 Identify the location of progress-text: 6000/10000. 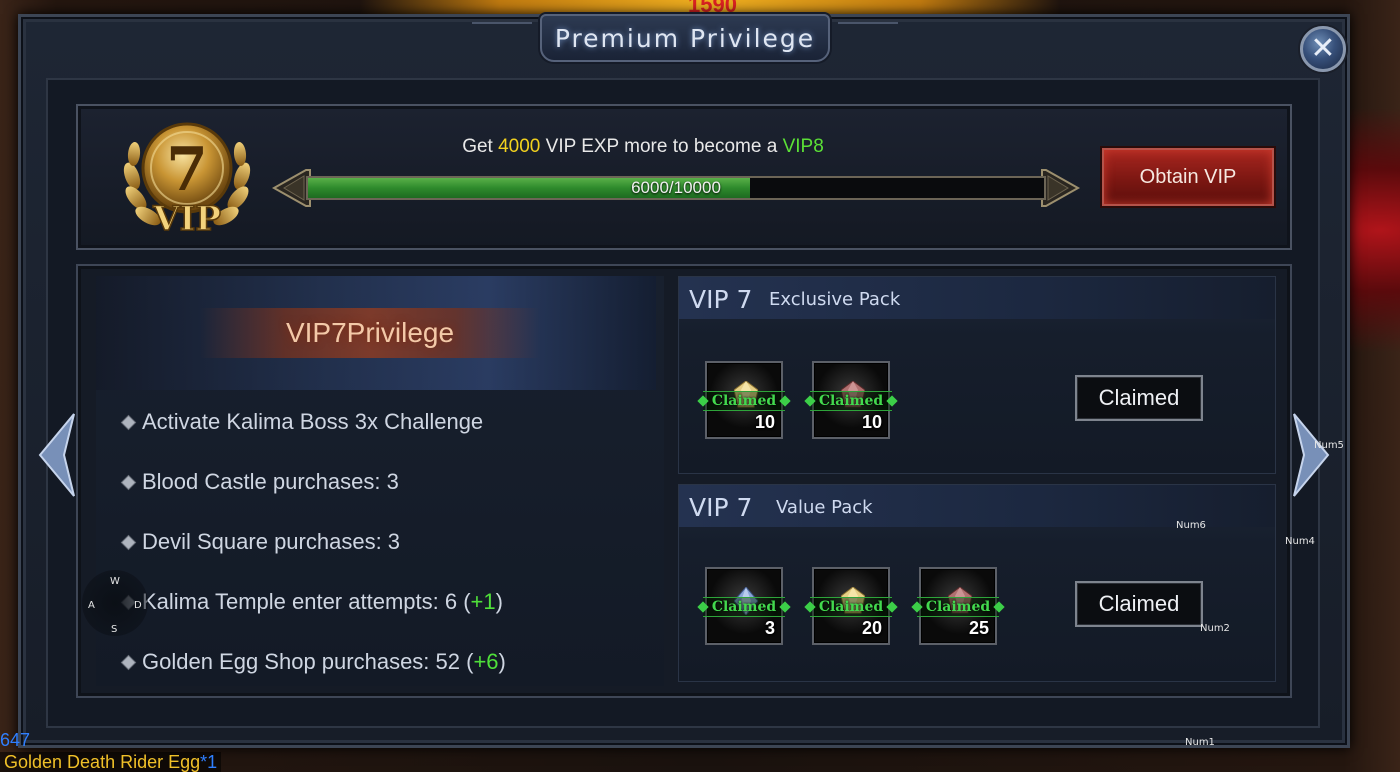
(676, 187).